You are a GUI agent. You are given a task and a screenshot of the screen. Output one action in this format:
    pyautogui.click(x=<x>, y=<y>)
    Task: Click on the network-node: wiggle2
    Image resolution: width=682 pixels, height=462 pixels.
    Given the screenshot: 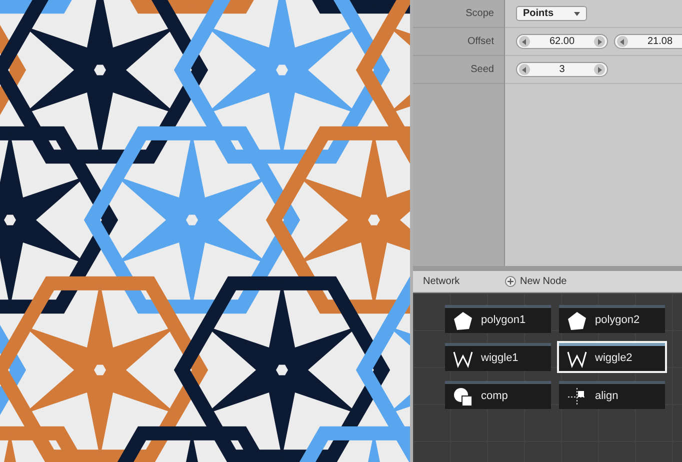 What is the action you would take?
    pyautogui.click(x=612, y=357)
    